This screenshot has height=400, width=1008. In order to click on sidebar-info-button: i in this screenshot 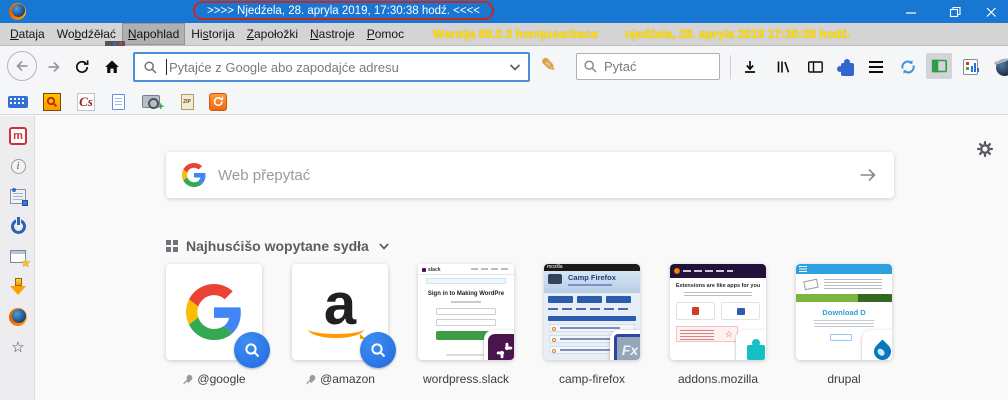, I will do `click(18, 166)`.